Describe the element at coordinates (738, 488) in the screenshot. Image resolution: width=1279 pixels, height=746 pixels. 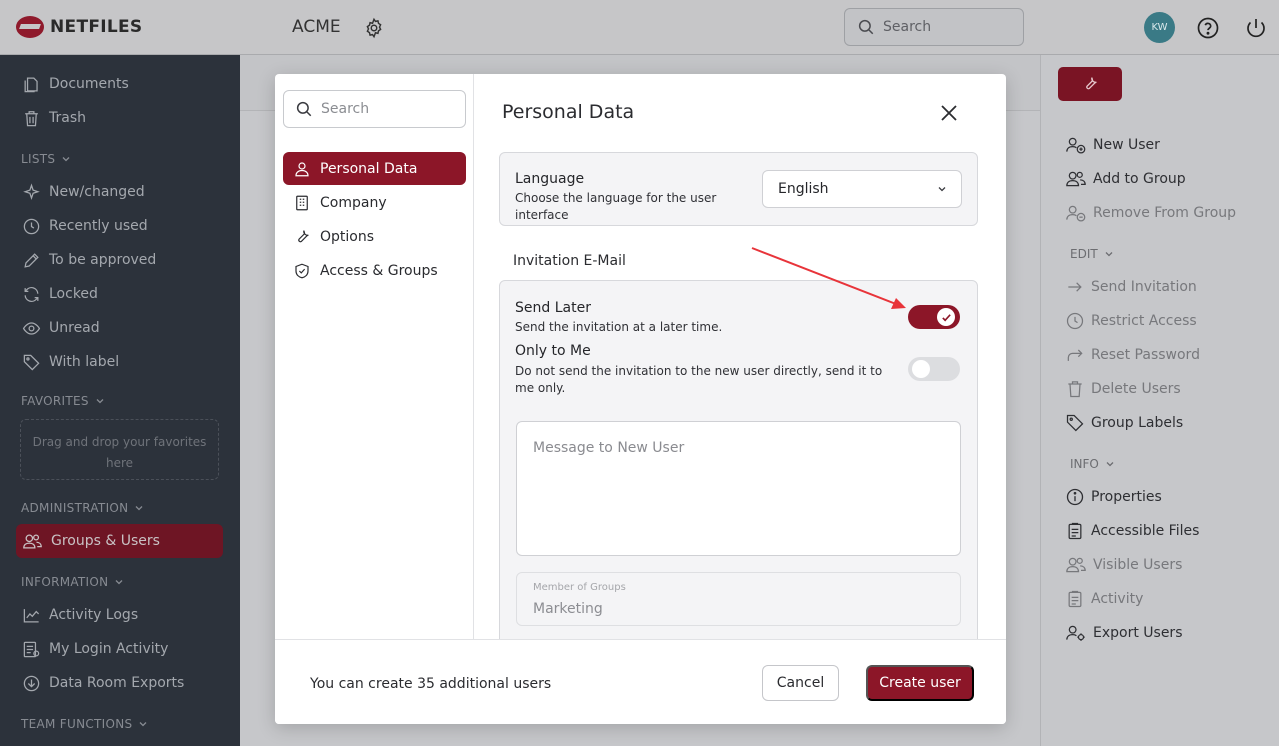
I see `message-textarea: Message to New User` at that location.